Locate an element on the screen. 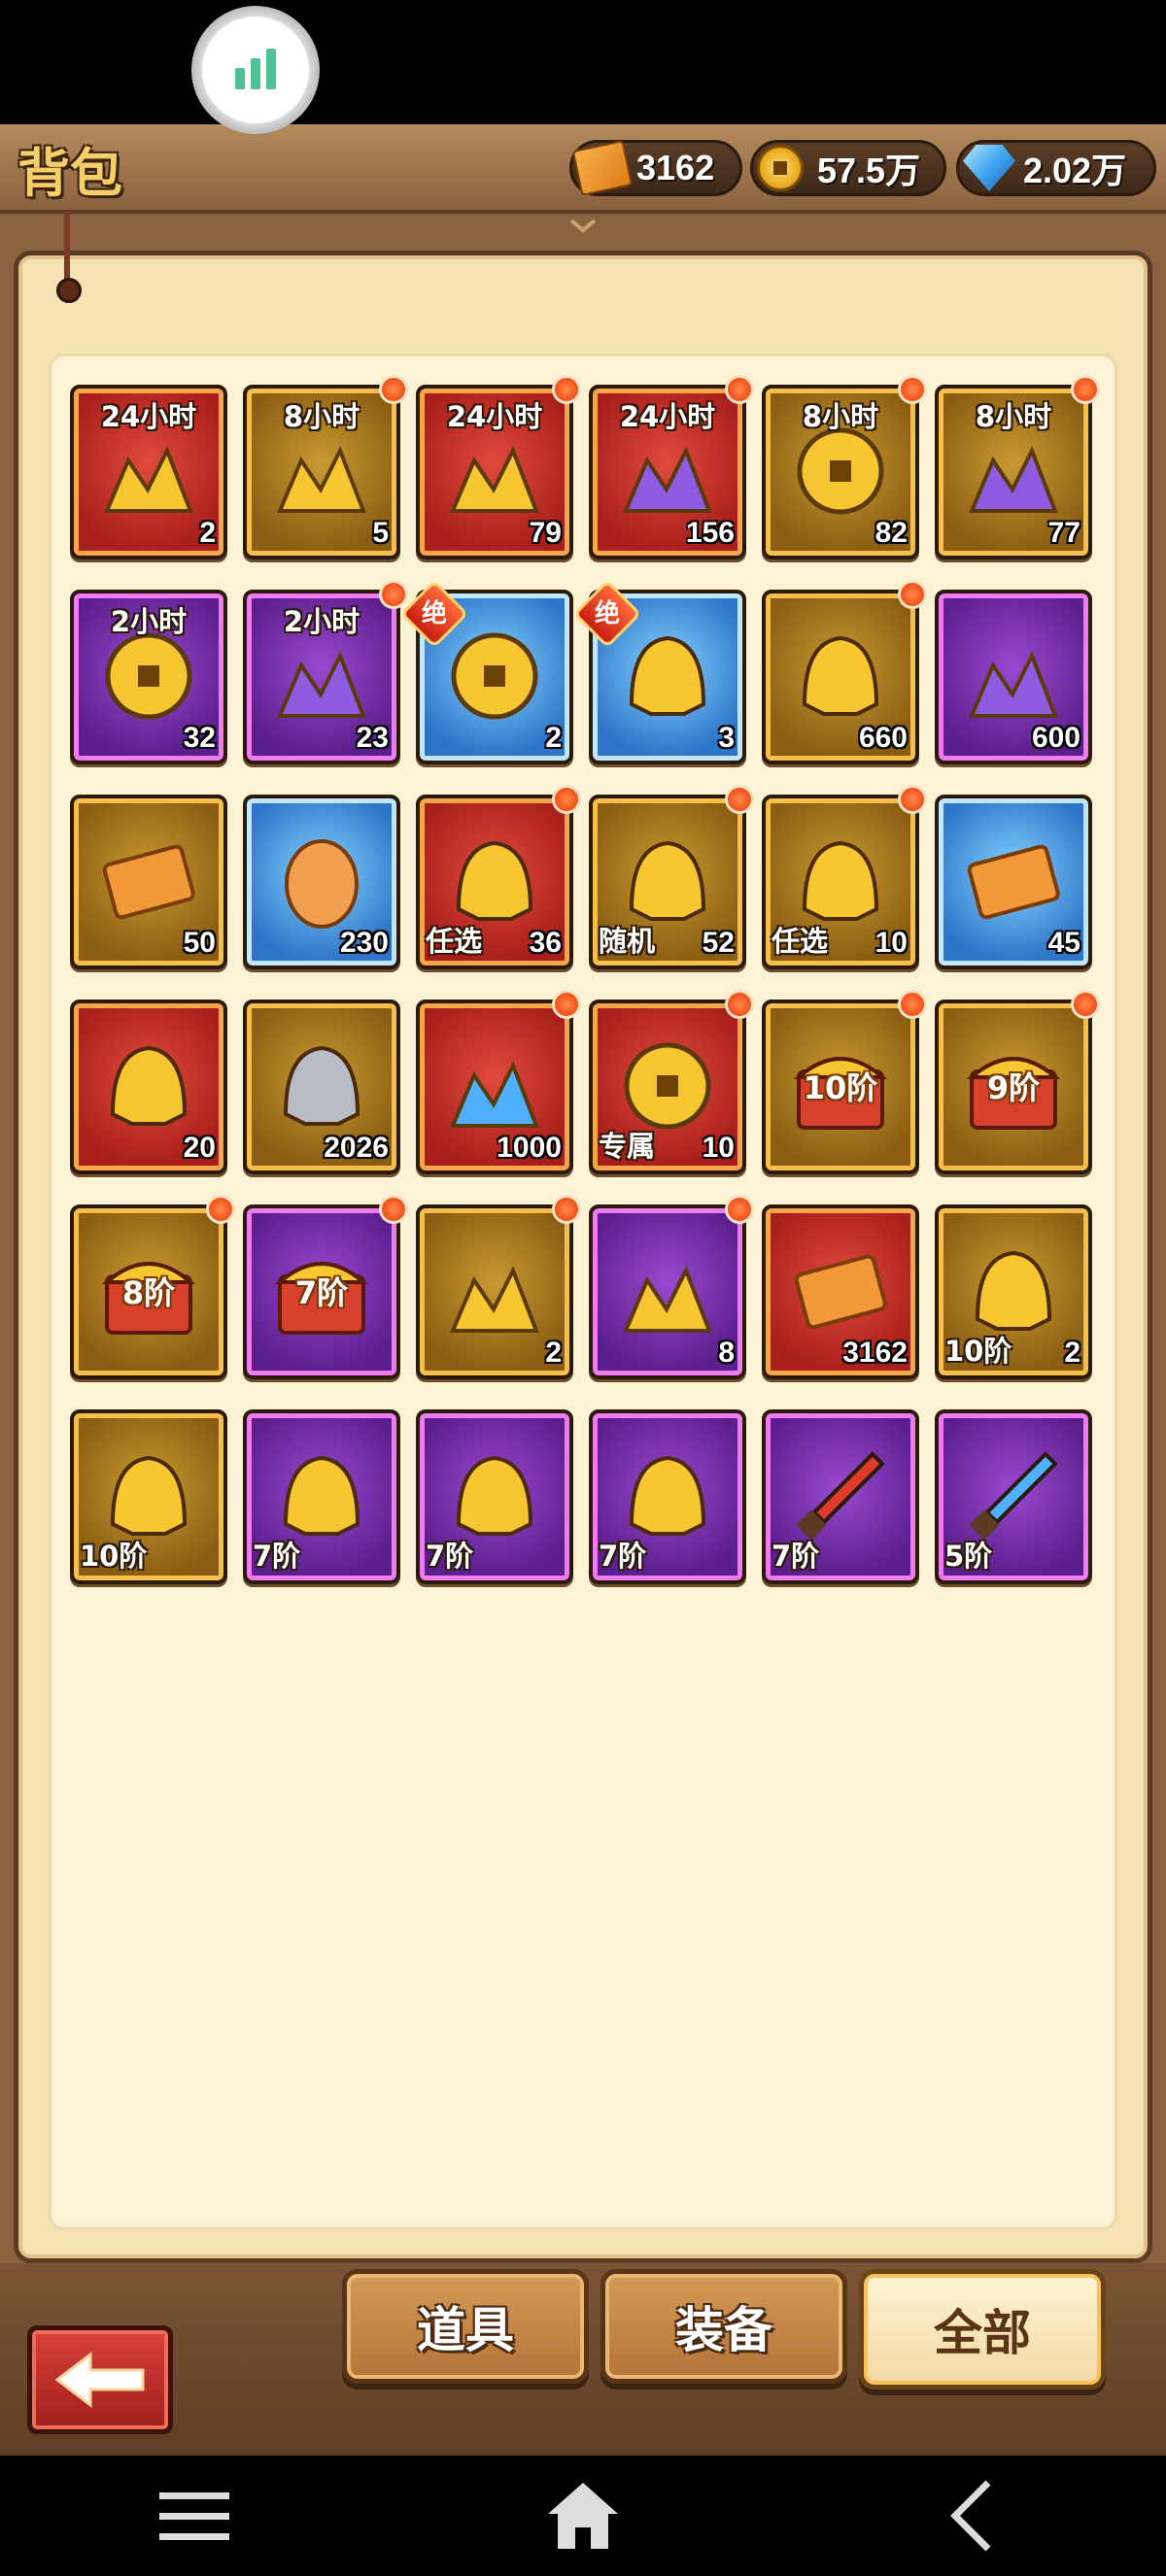 Image resolution: width=1166 pixels, height=2576 pixels. item-count: 156 is located at coordinates (710, 533).